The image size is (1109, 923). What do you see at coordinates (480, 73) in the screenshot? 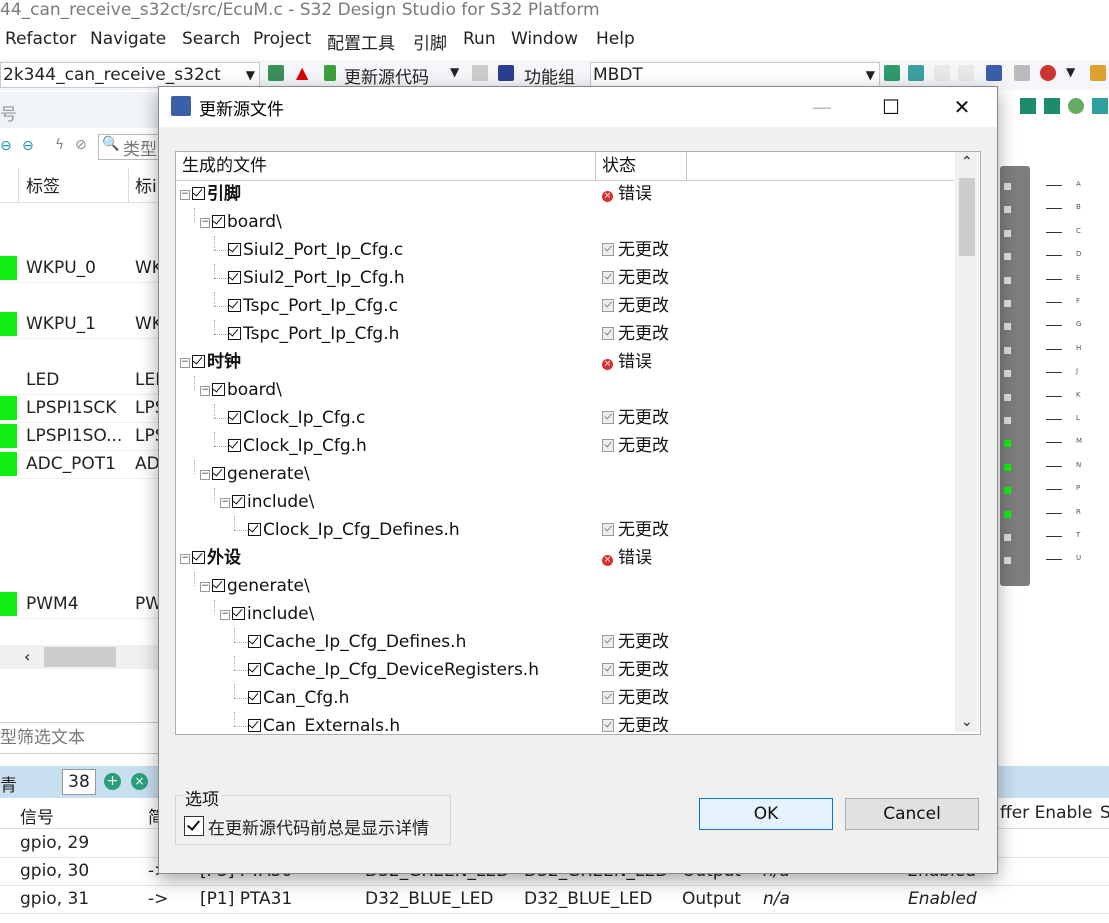
I see `file-icon` at bounding box center [480, 73].